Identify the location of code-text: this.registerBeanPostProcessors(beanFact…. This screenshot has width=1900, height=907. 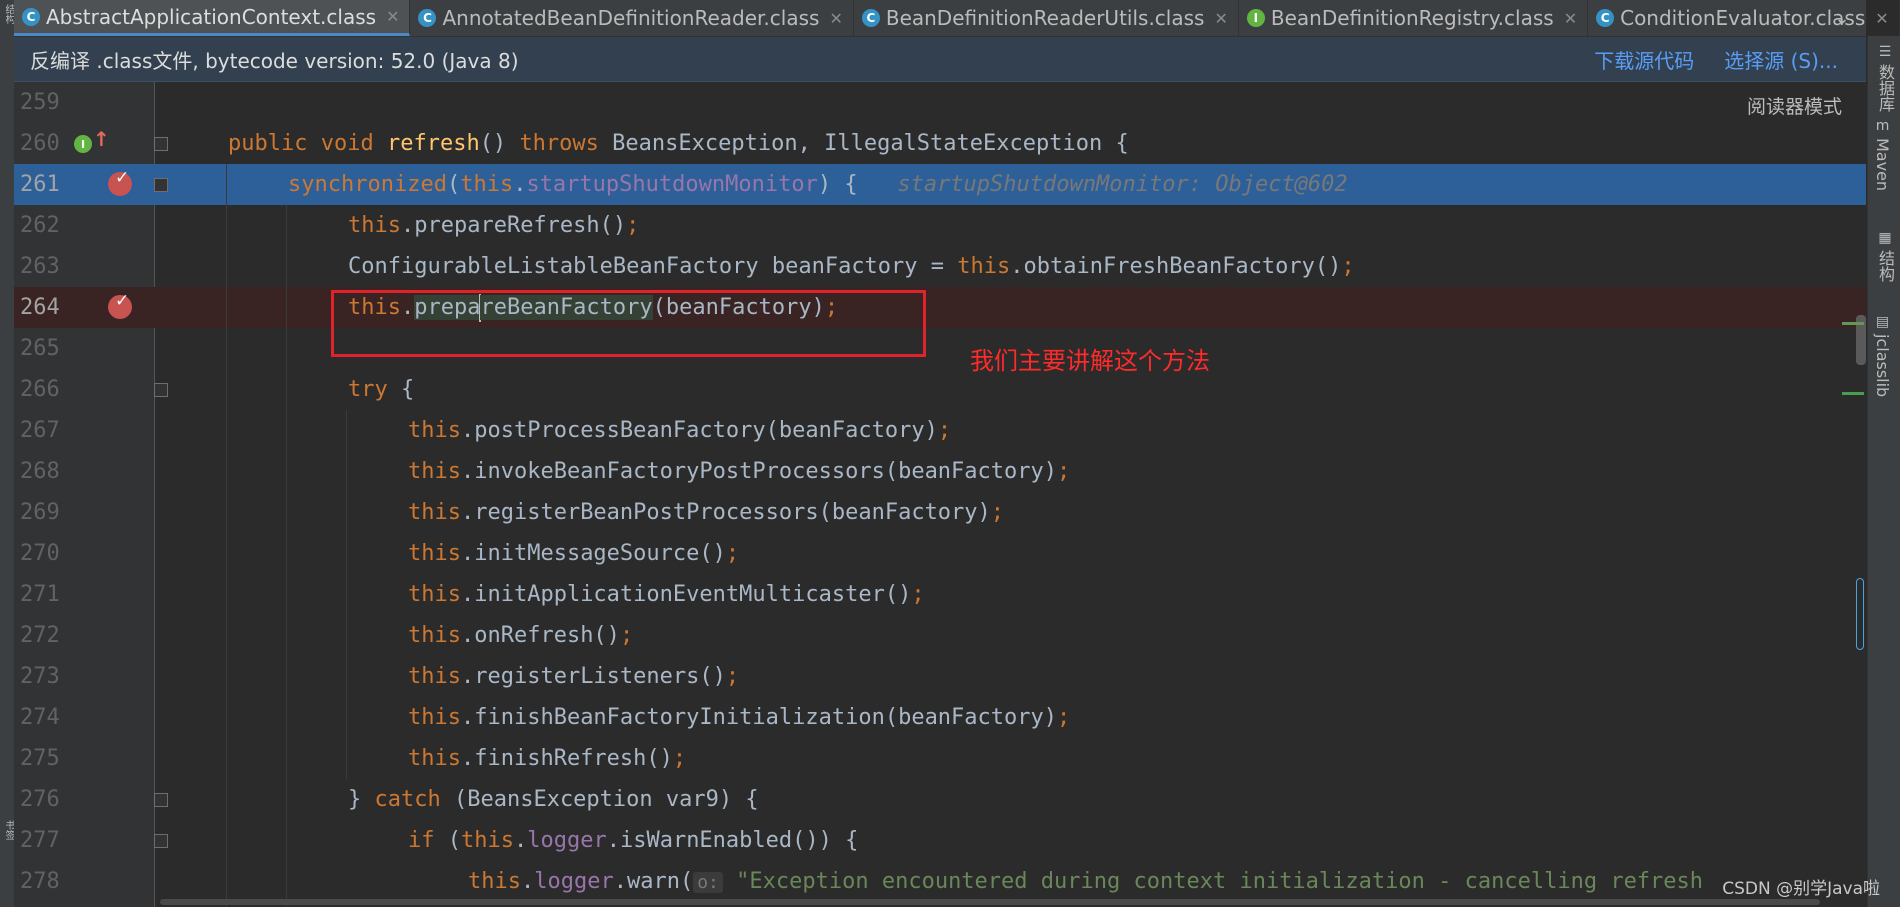
(706, 512).